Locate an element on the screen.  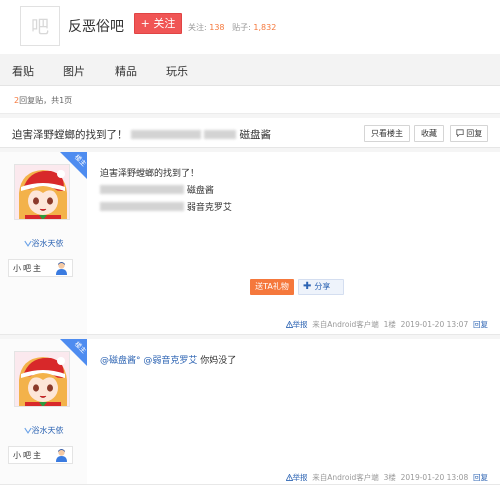
reply-count: 2回复贴，共1页 is located at coordinates (43, 100).